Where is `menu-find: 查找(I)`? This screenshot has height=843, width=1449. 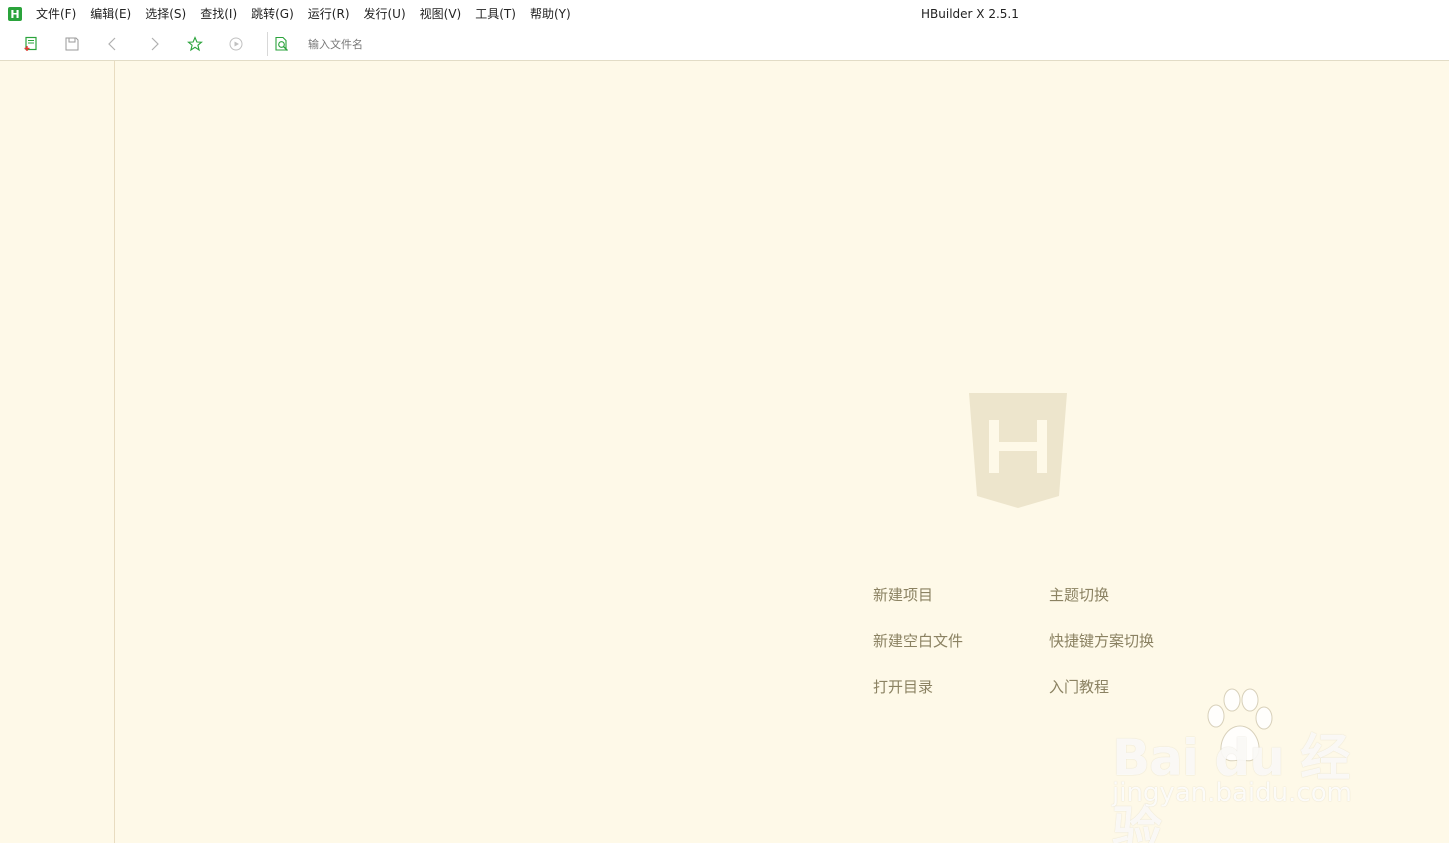 menu-find: 查找(I) is located at coordinates (218, 14).